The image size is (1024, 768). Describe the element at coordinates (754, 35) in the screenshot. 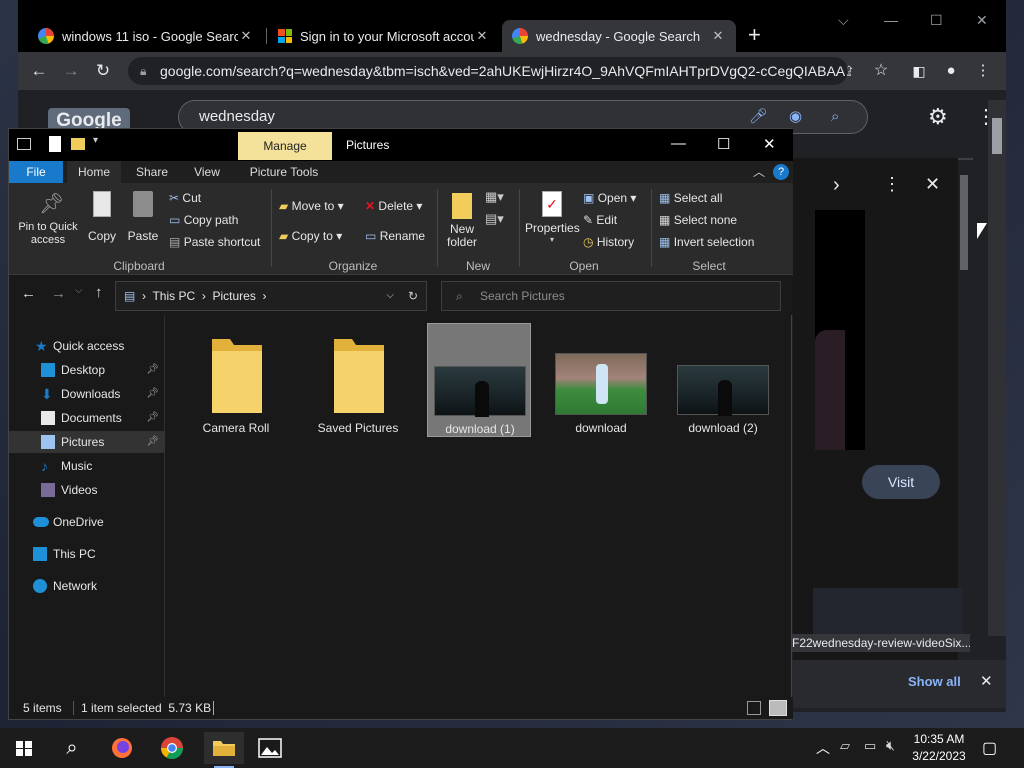

I see `new-tab-button: +` at that location.